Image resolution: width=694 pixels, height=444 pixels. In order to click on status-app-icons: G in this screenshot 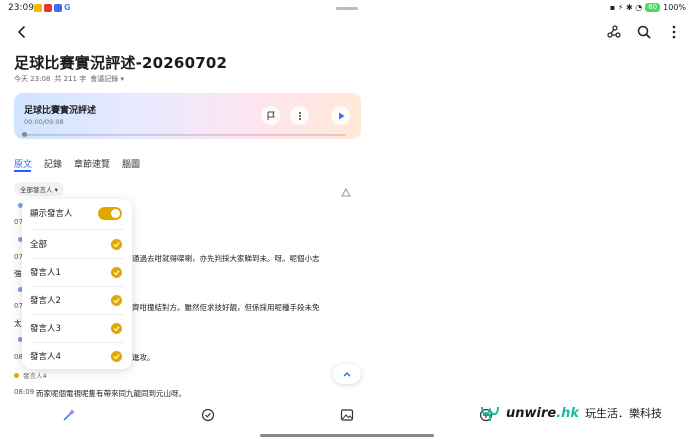, I will do `click(53, 8)`.